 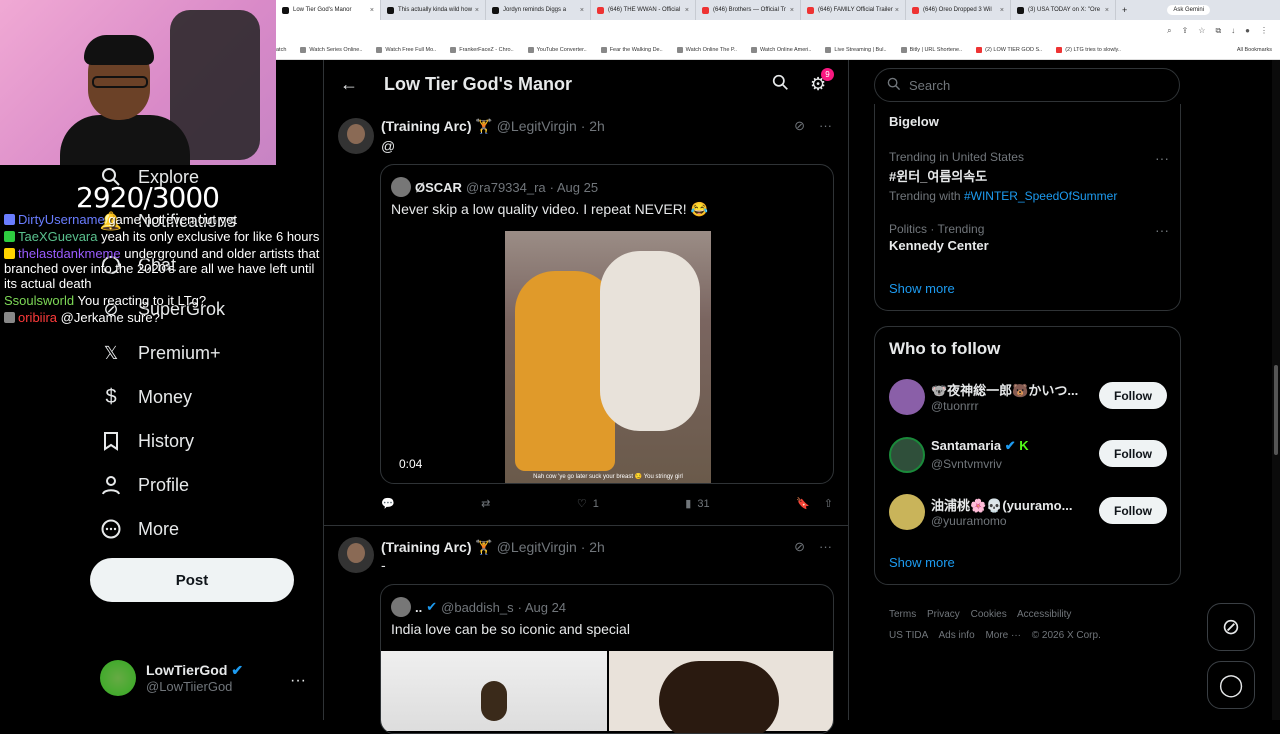 I want to click on back-arrow-icon: ←, so click(x=349, y=84).